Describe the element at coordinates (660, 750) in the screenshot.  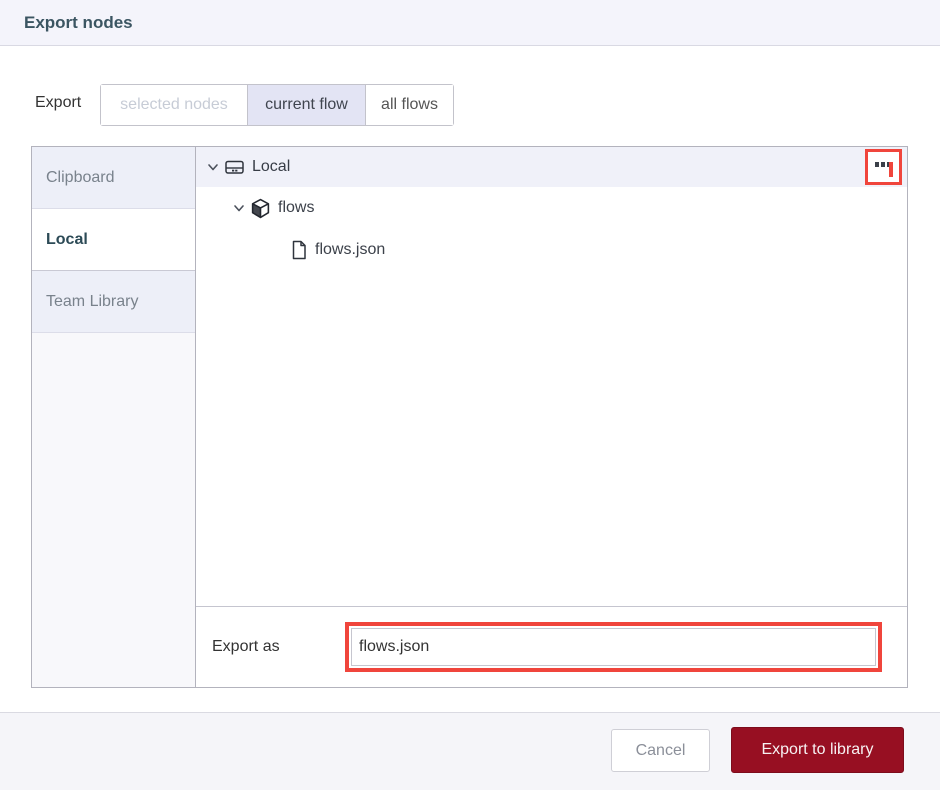
I see `cancel-button: Cancel` at that location.